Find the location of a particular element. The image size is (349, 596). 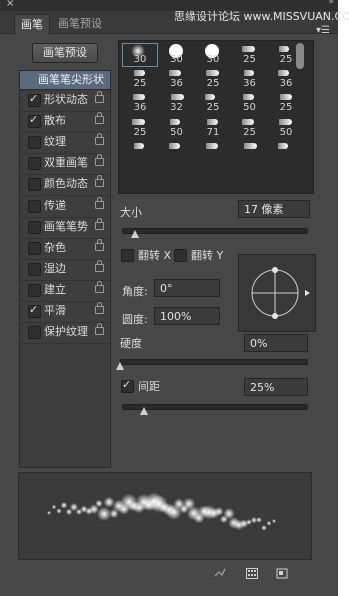

brush-tip-cell: 32 is located at coordinates (177, 103).